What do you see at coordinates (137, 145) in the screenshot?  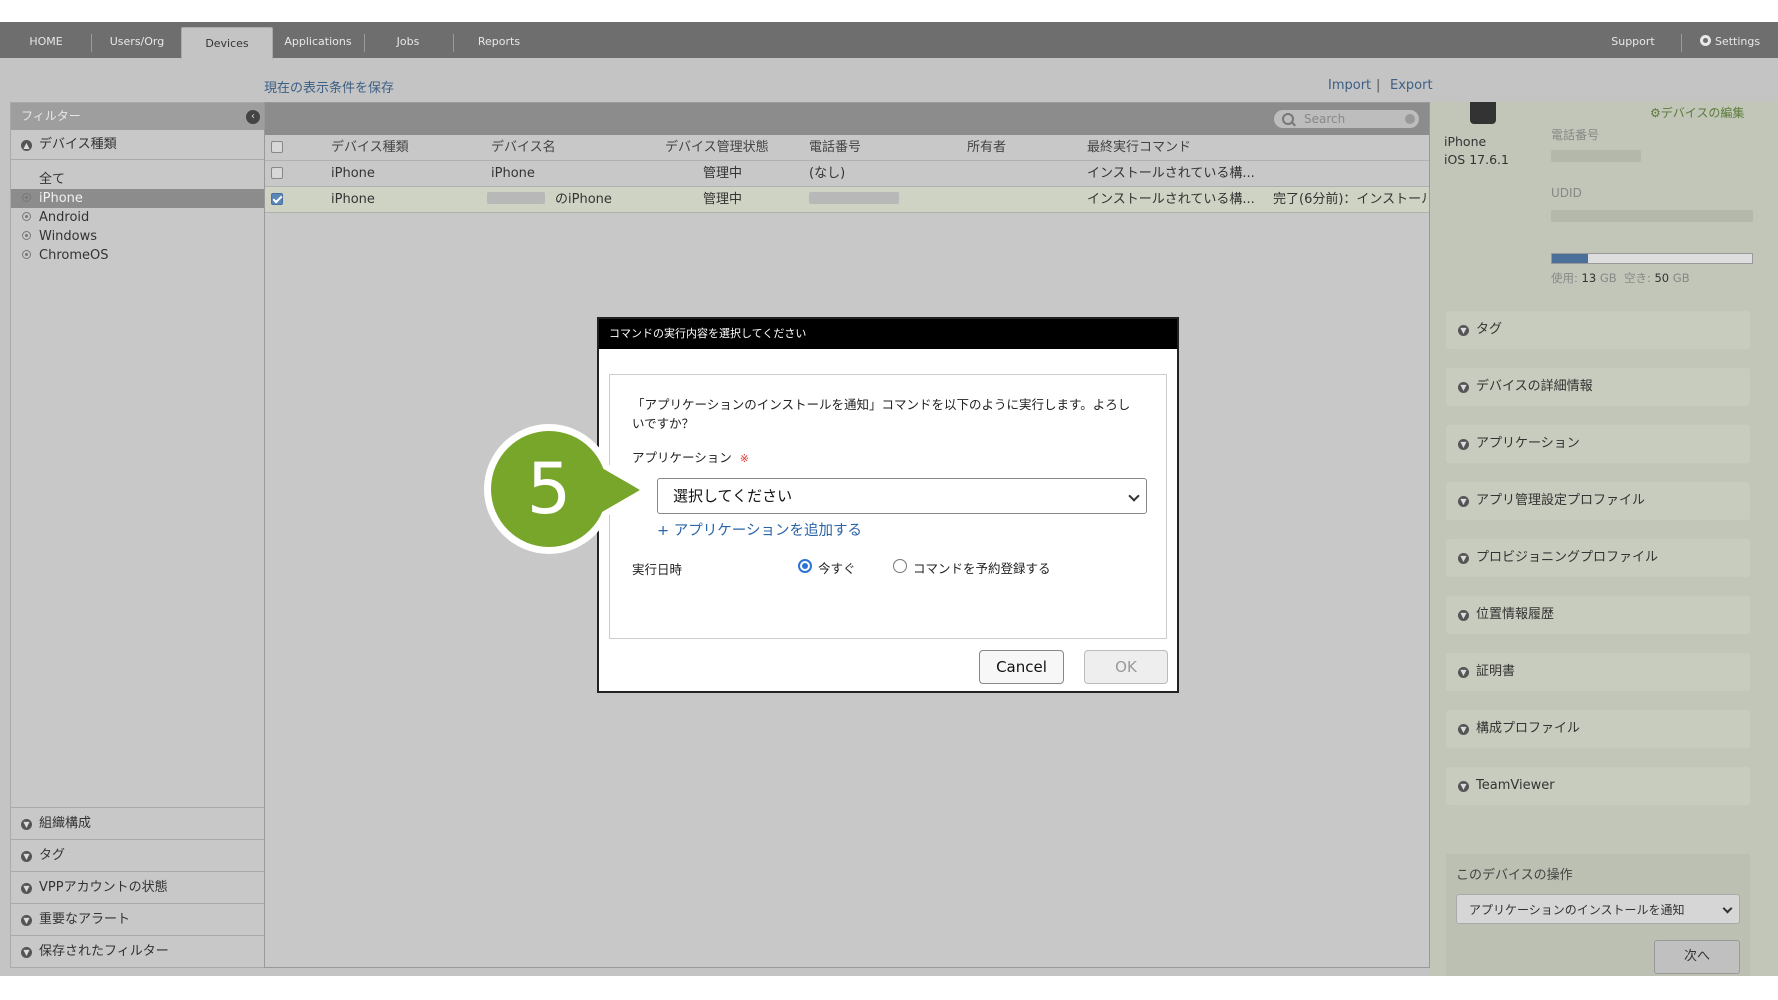 I see `section-device-type: ▲ デバイス種類` at bounding box center [137, 145].